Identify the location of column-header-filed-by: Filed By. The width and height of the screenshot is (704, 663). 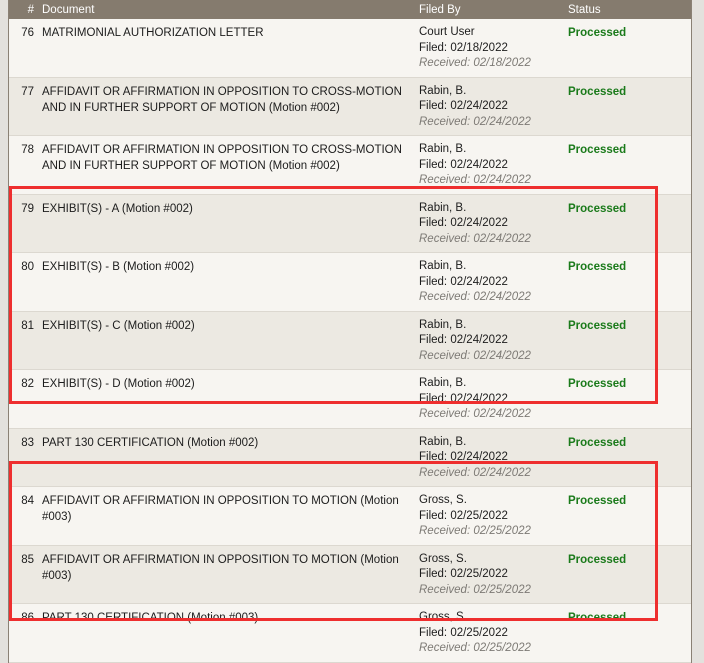
(440, 9).